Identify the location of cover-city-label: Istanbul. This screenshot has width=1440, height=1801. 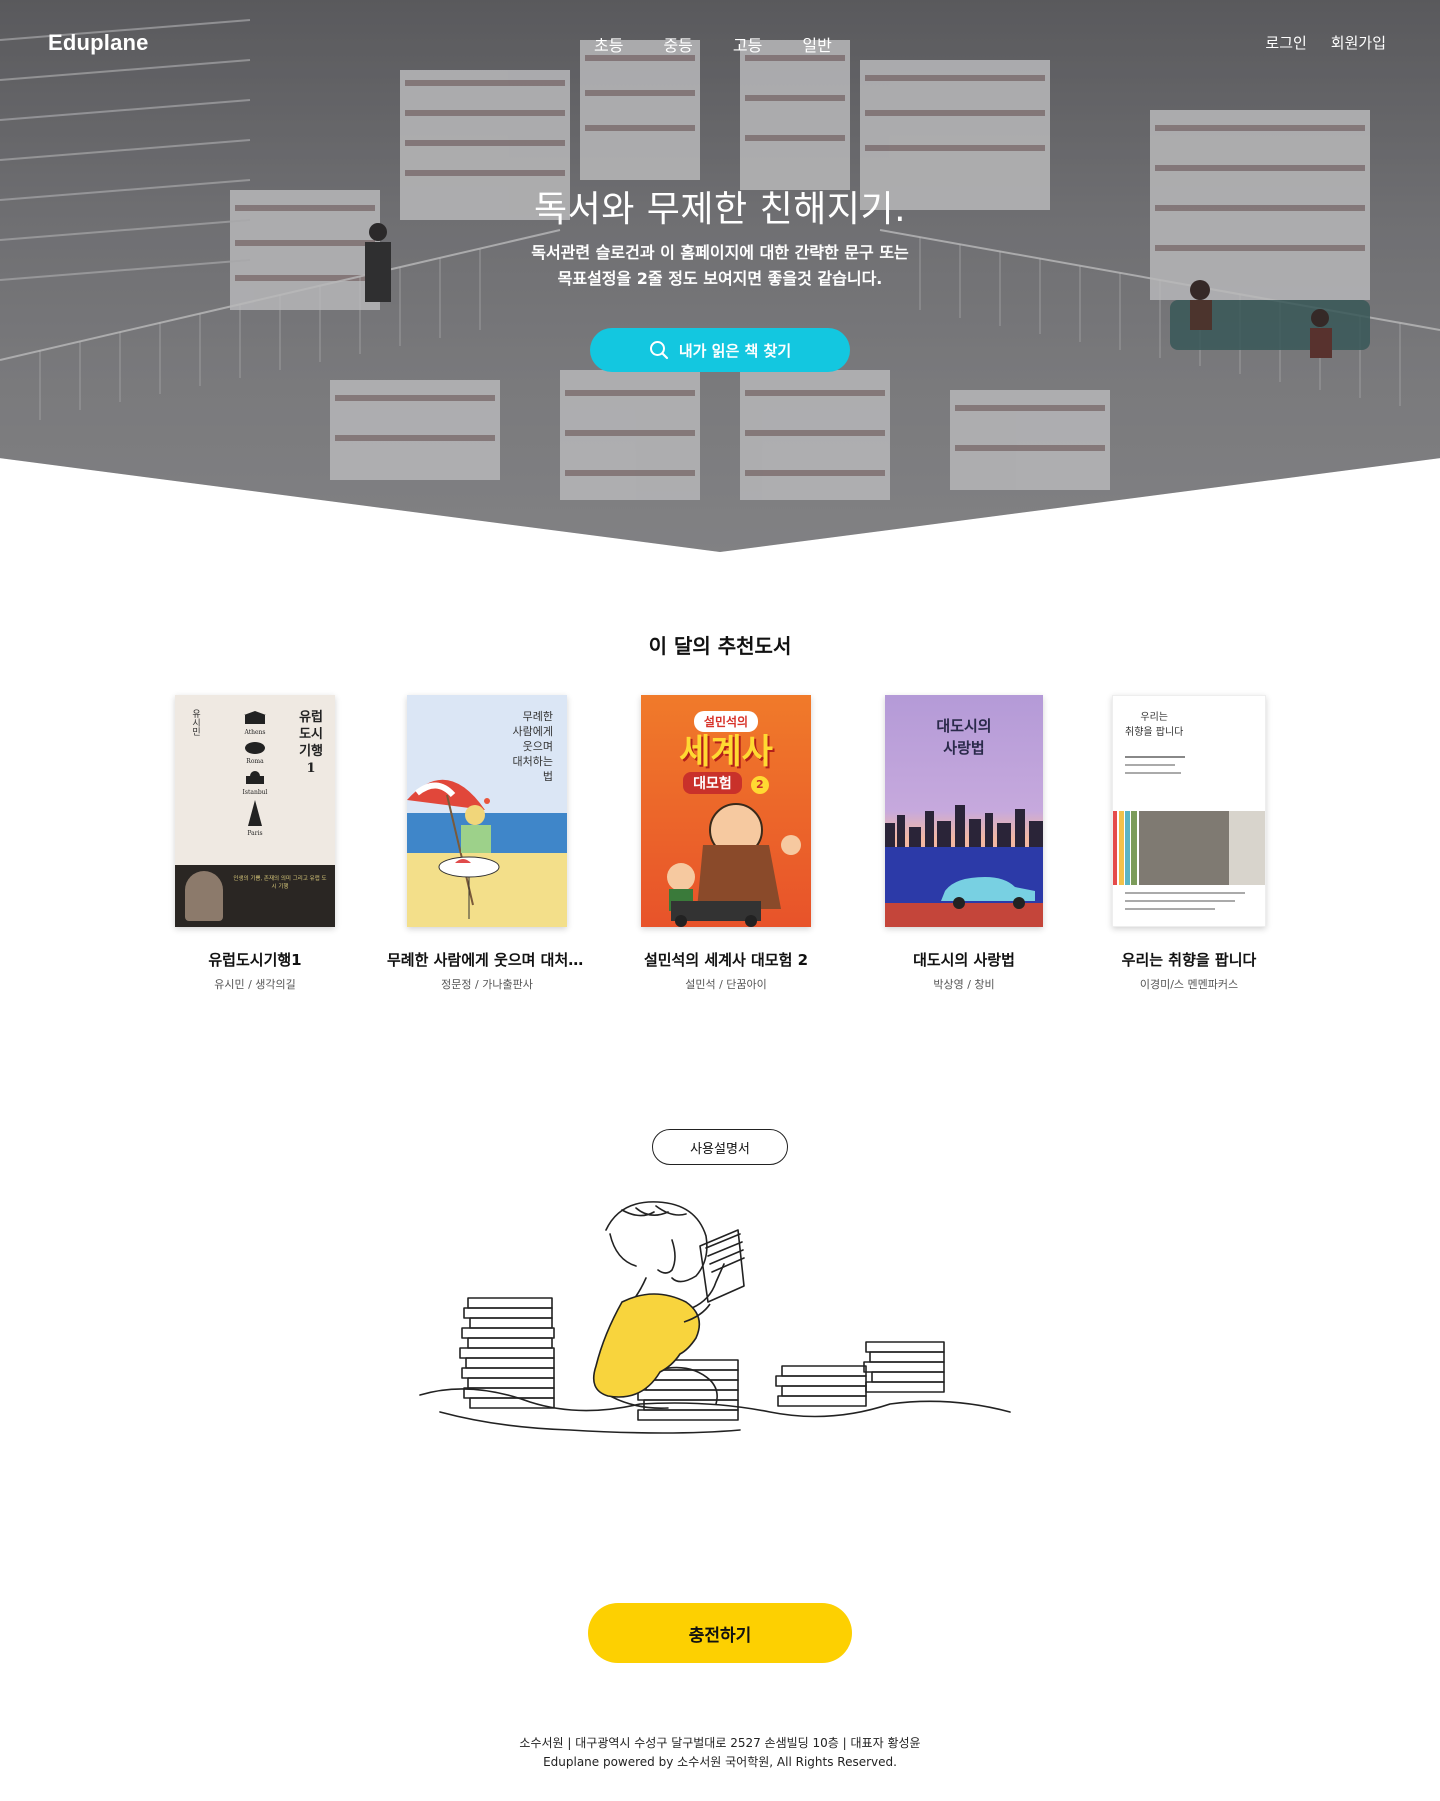
(255, 792).